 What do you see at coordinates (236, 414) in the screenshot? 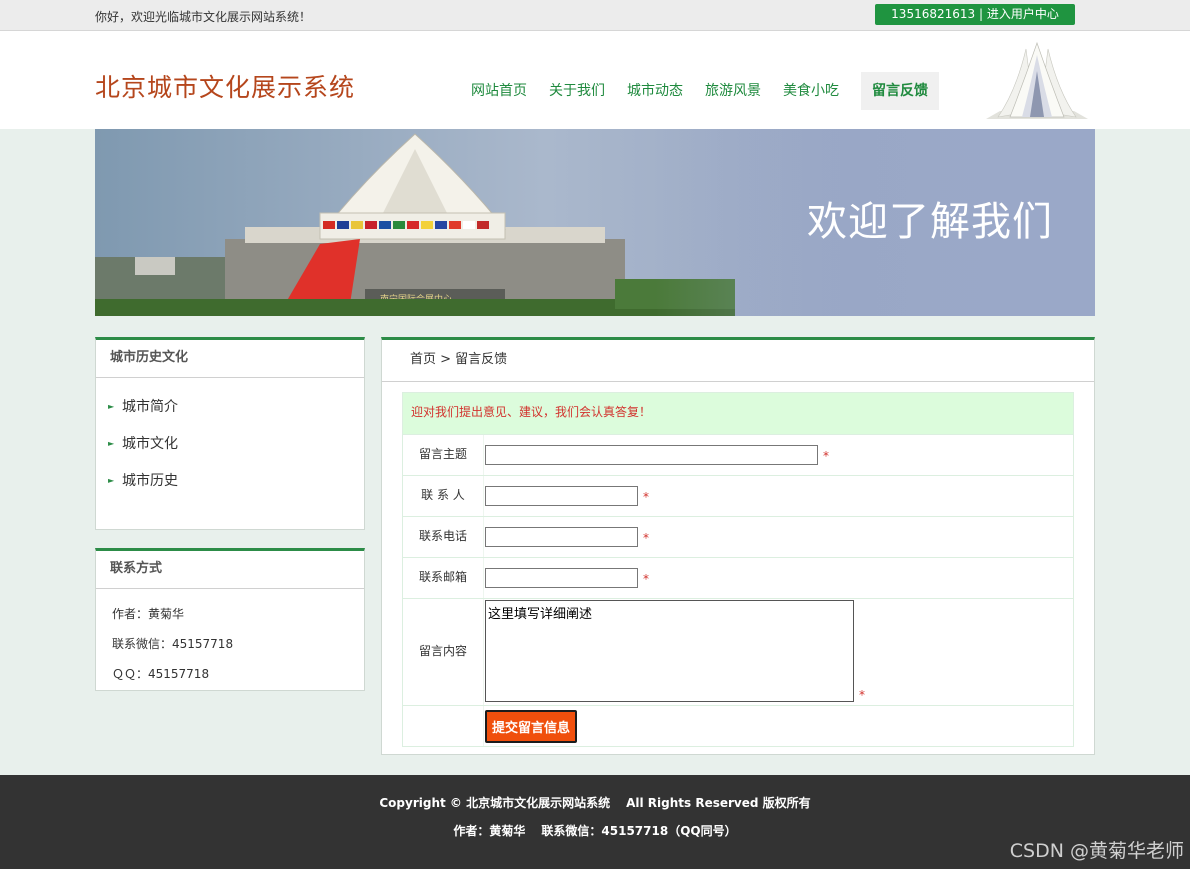
I see `history-item: ► 城市简介` at bounding box center [236, 414].